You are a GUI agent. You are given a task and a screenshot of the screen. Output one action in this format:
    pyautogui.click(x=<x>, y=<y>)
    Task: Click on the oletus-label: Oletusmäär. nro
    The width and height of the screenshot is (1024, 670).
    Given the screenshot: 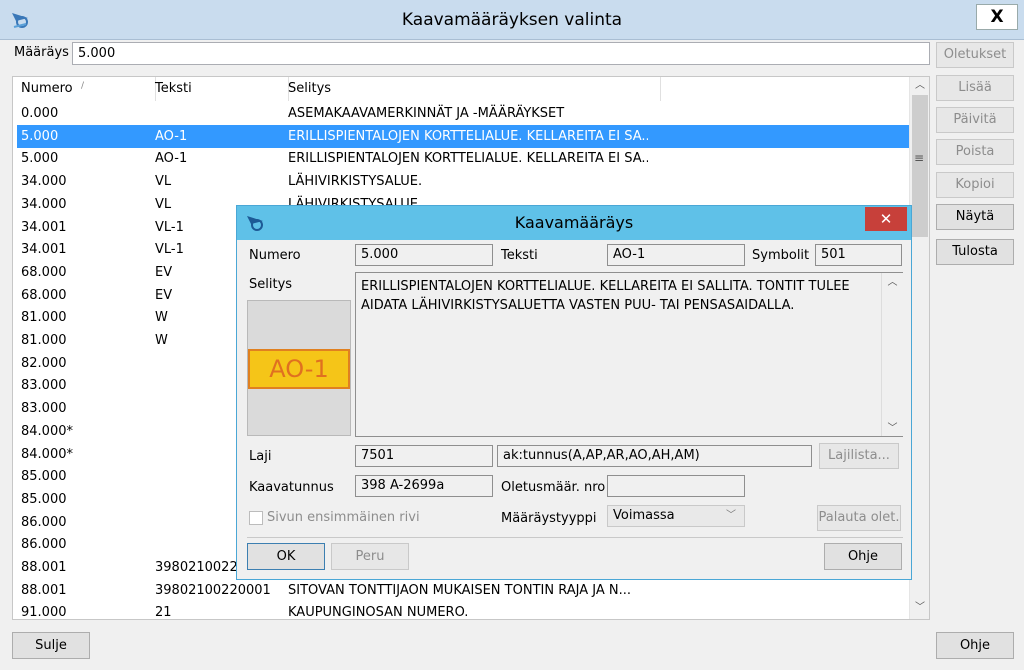 What is the action you would take?
    pyautogui.click(x=553, y=487)
    